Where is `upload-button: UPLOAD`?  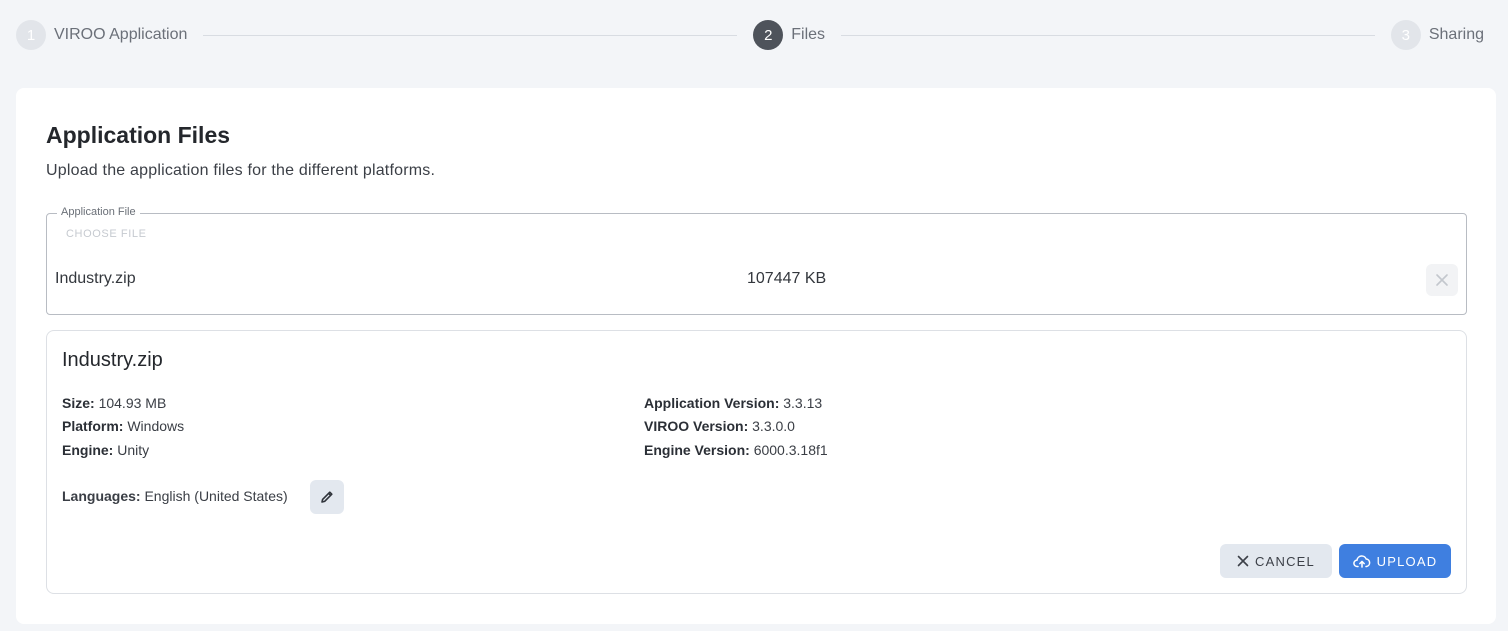
upload-button: UPLOAD is located at coordinates (1395, 561).